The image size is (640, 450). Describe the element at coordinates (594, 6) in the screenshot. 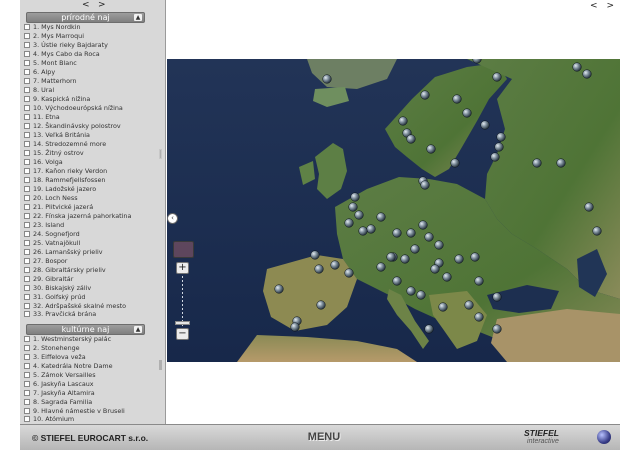

I see `map-prev-button: <` at that location.